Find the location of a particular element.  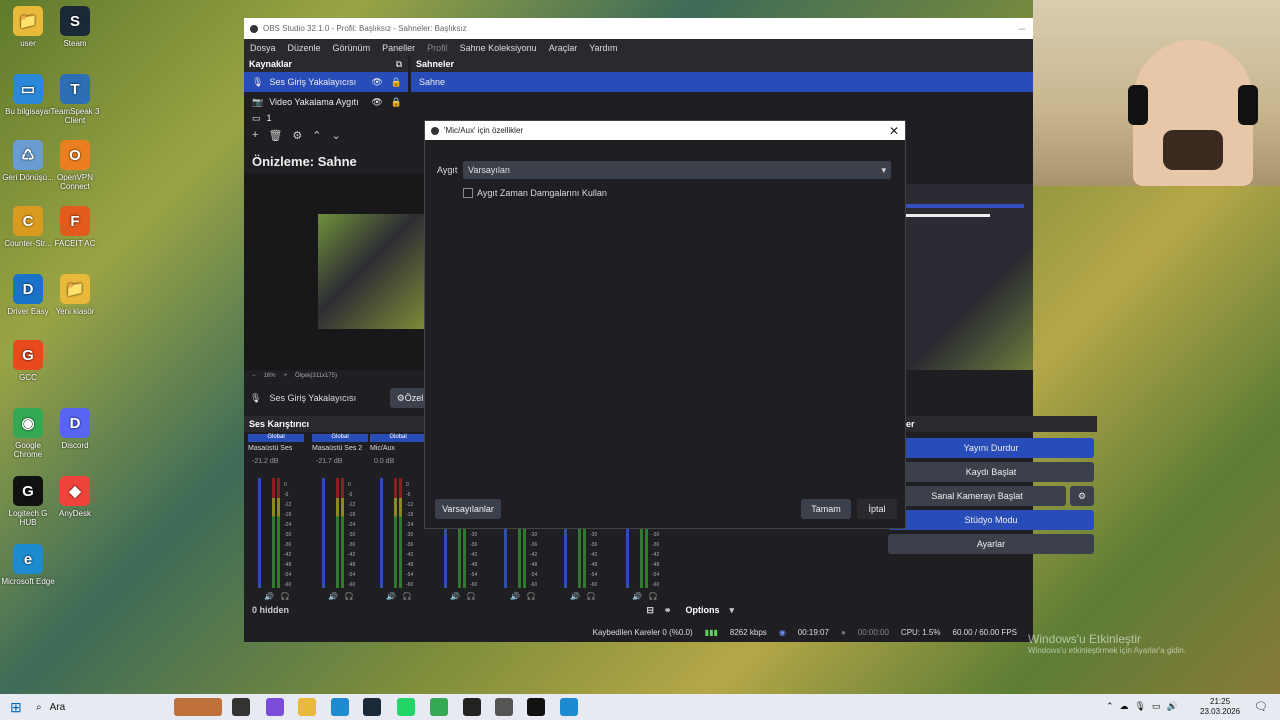

notifications-icon: 🗨 is located at coordinates (1261, 706).